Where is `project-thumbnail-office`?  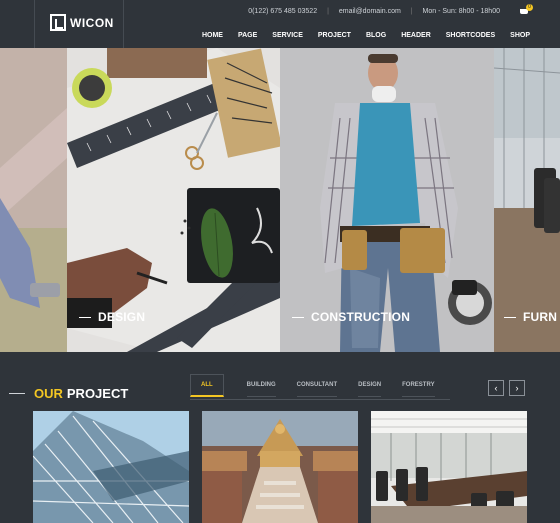 project-thumbnail-office is located at coordinates (449, 467).